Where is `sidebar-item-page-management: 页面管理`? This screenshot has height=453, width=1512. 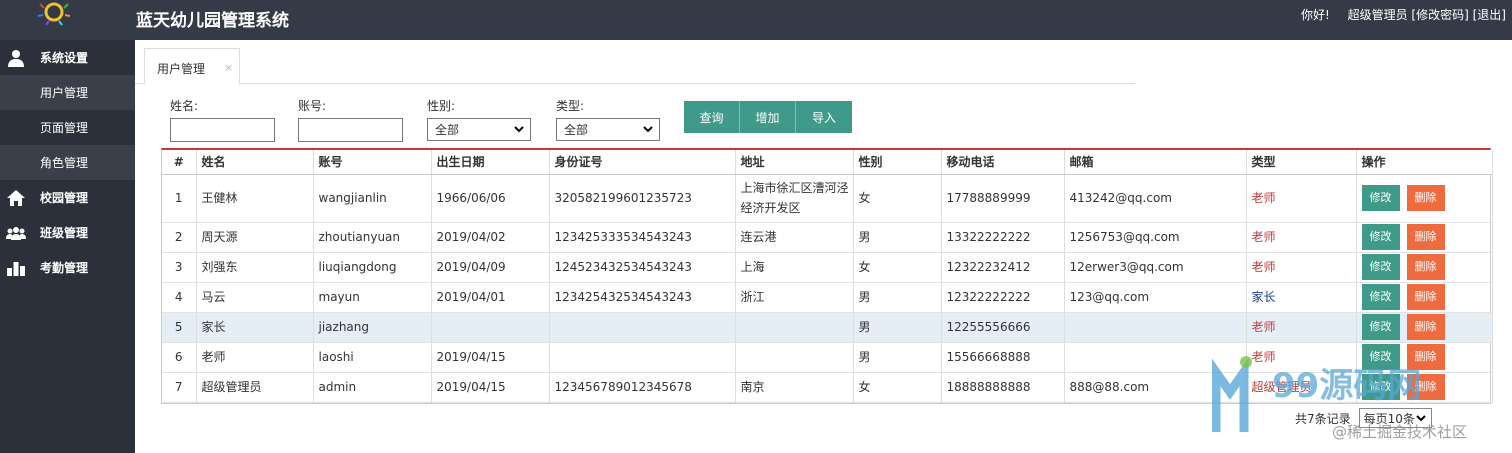 sidebar-item-page-management: 页面管理 is located at coordinates (67, 127).